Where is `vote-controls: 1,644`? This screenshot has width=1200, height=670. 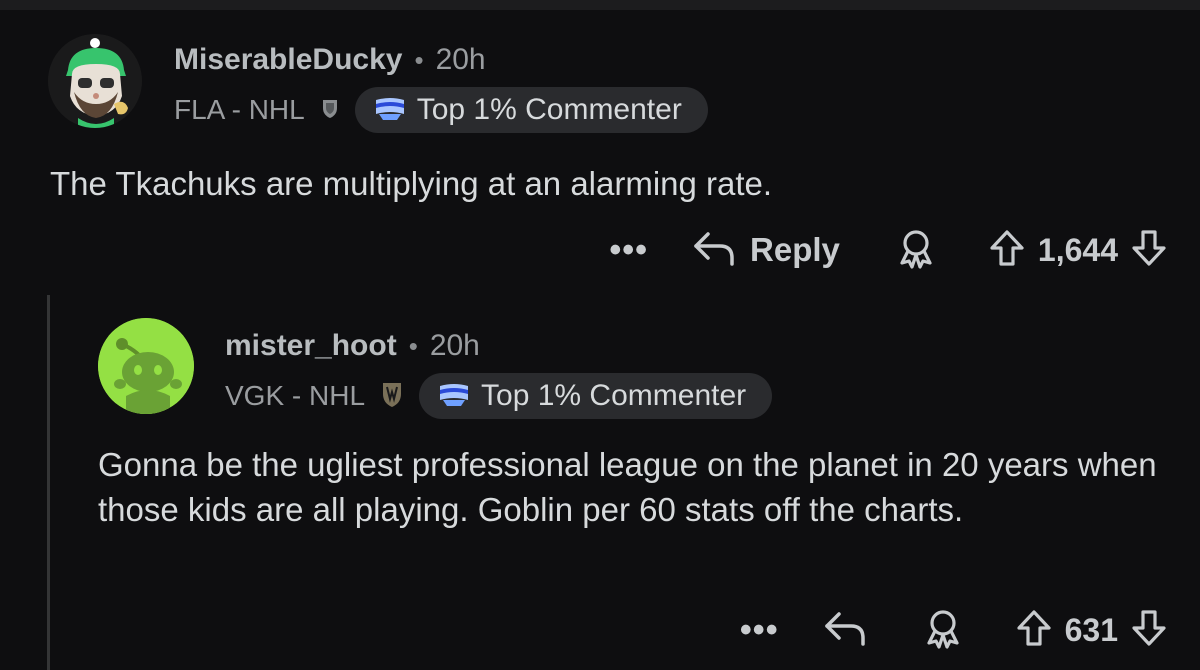 vote-controls: 1,644 is located at coordinates (1078, 250).